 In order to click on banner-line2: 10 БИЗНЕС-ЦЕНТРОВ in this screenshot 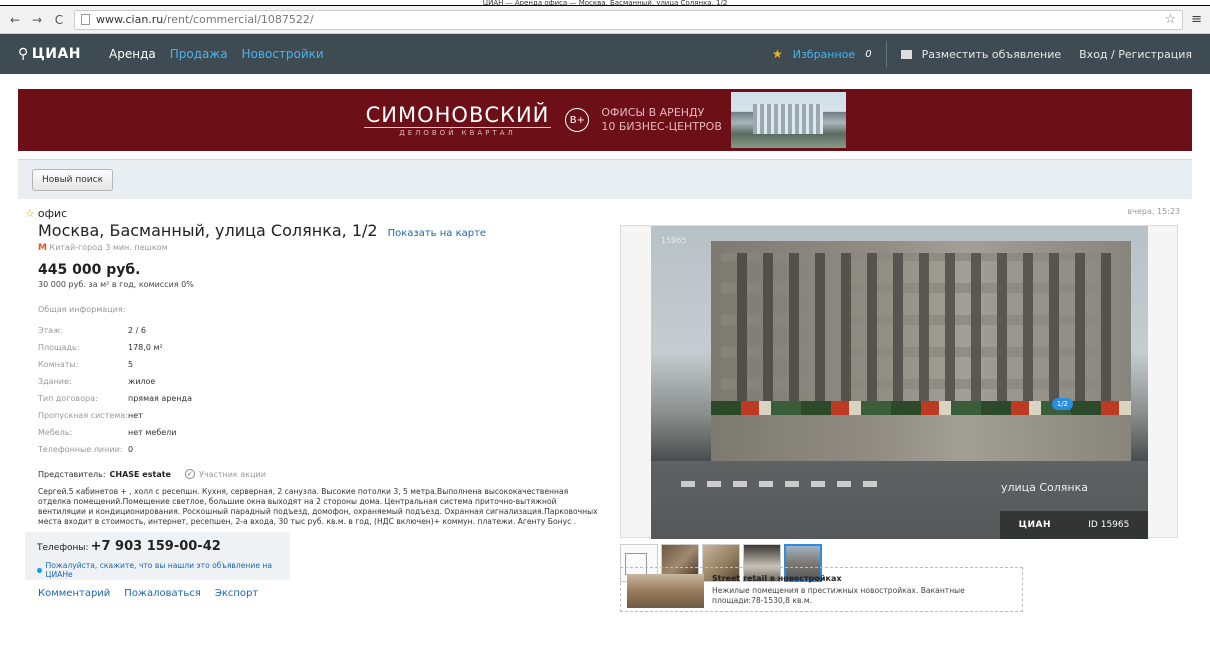, I will do `click(661, 126)`.